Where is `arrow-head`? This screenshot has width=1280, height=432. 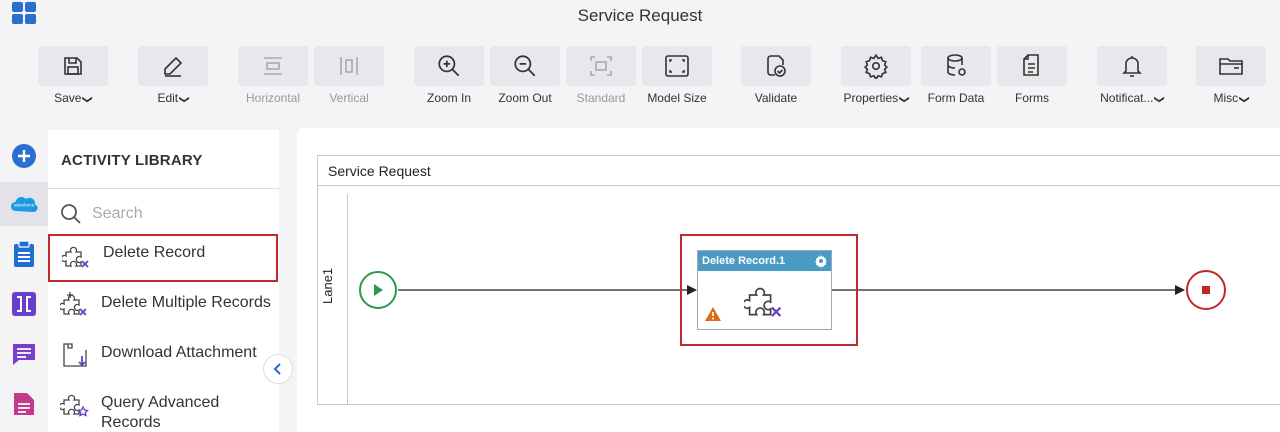 arrow-head is located at coordinates (1180, 290).